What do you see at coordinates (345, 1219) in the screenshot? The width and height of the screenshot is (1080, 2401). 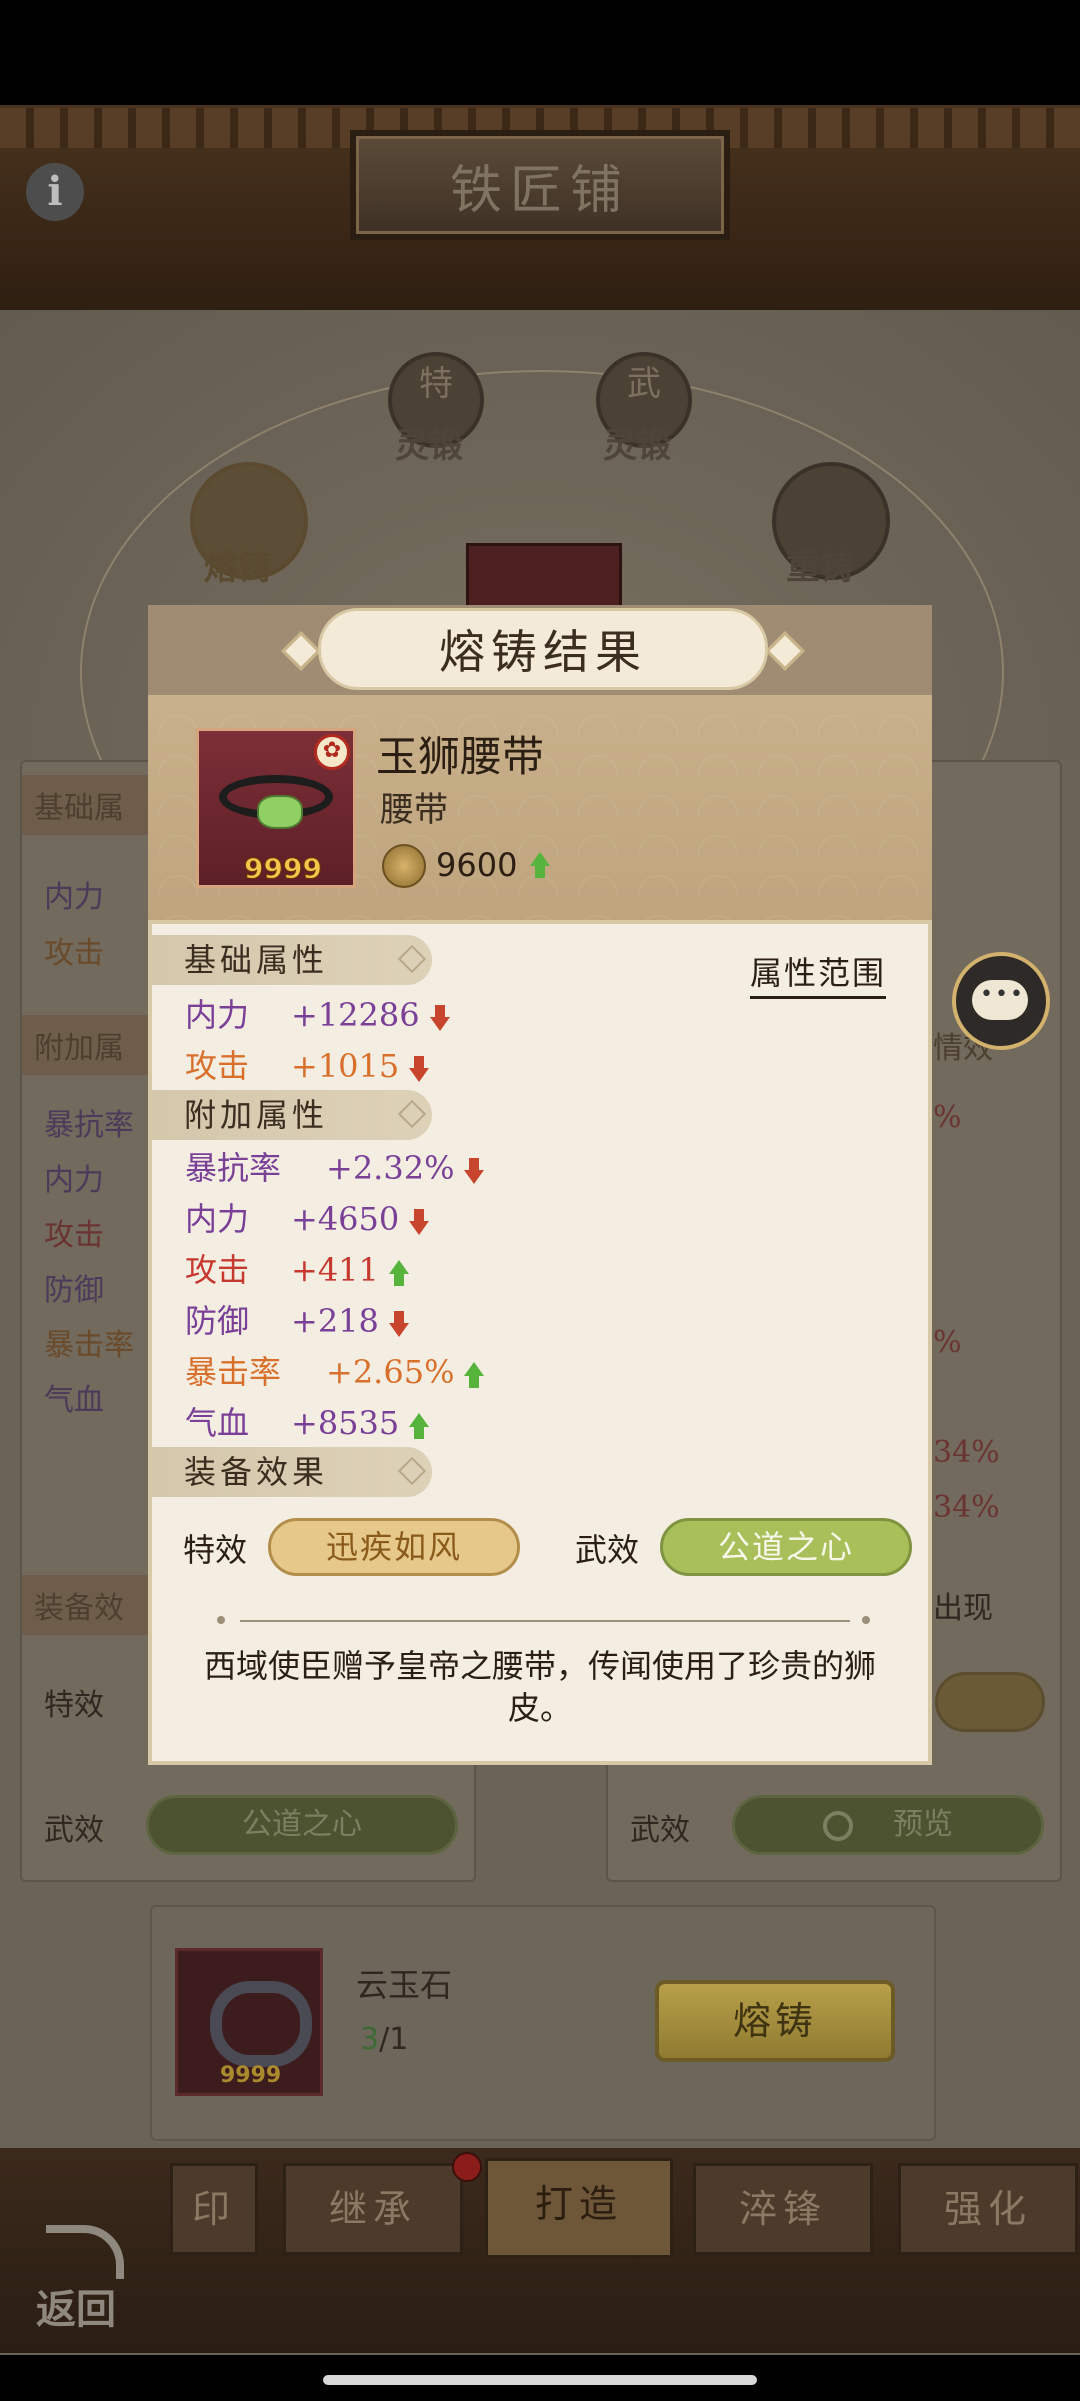 I see `attr-value: +4650` at bounding box center [345, 1219].